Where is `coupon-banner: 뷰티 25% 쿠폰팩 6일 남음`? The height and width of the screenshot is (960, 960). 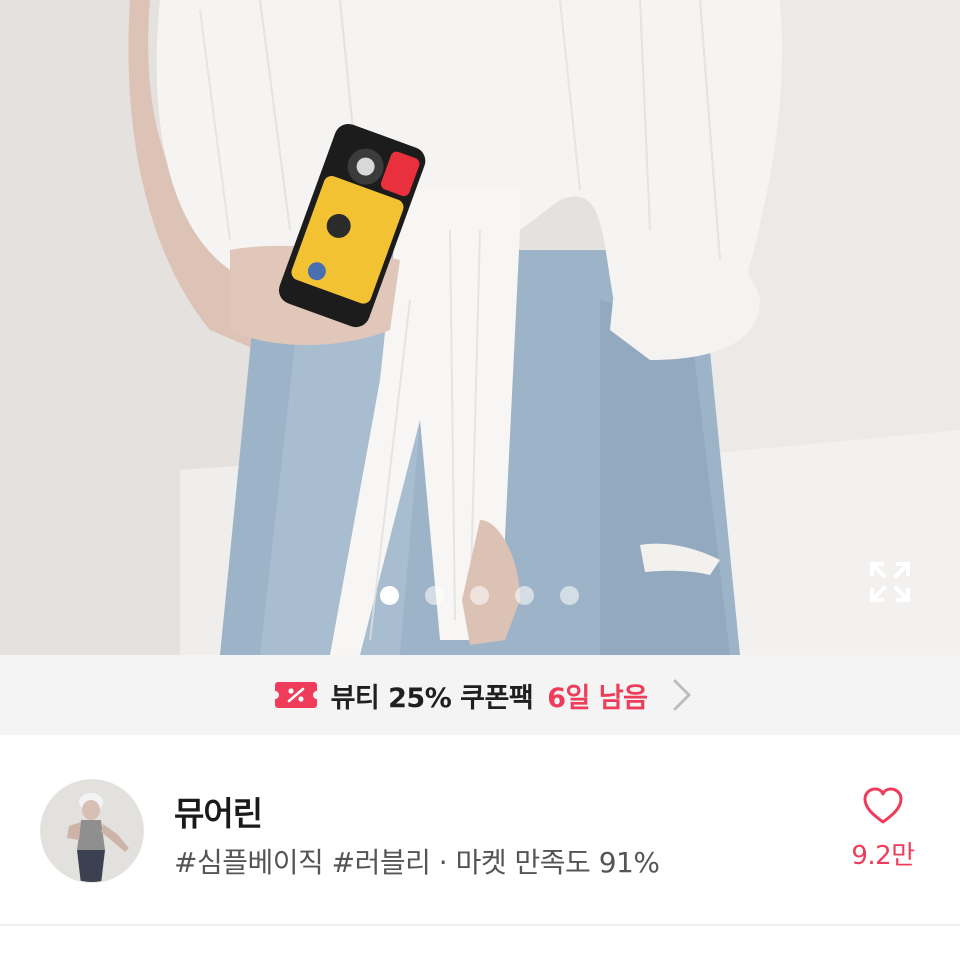
coupon-banner: 뷰티 25% 쿠폰팩 6일 남음 is located at coordinates (480, 695).